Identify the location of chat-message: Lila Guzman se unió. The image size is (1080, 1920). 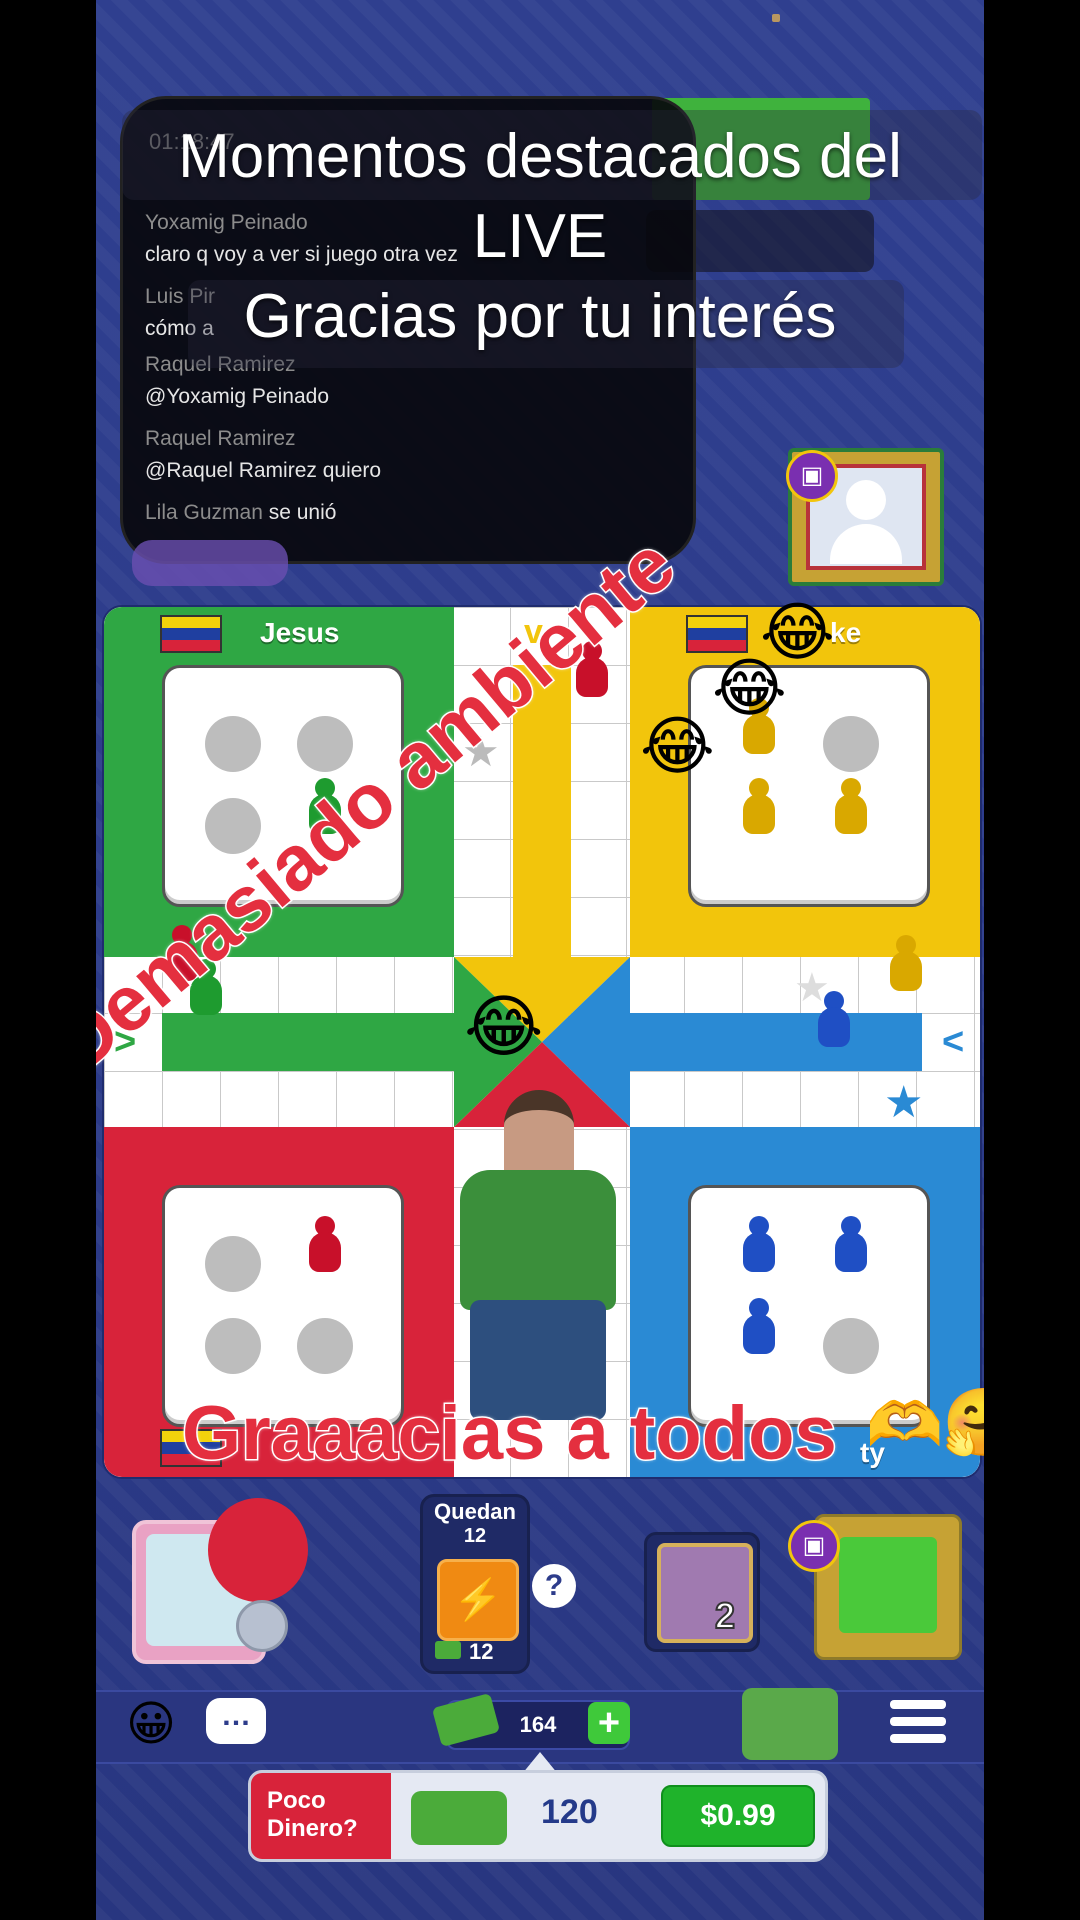
(240, 513).